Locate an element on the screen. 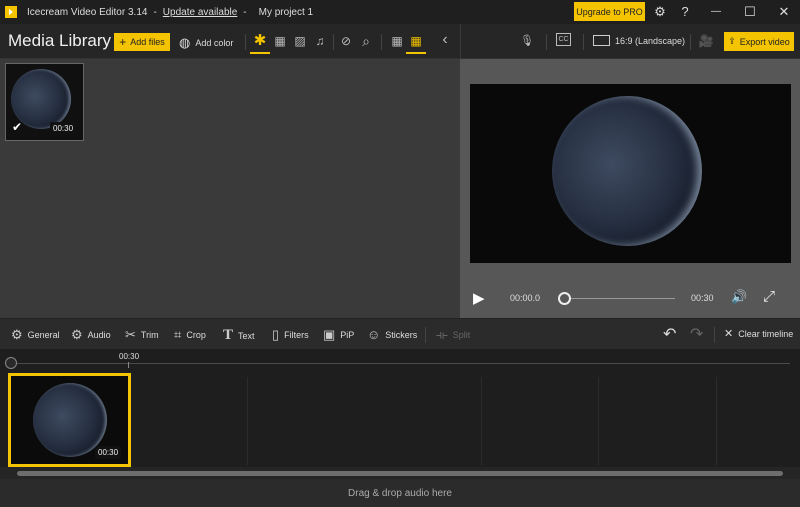  seek-bar-handle is located at coordinates (564, 298).